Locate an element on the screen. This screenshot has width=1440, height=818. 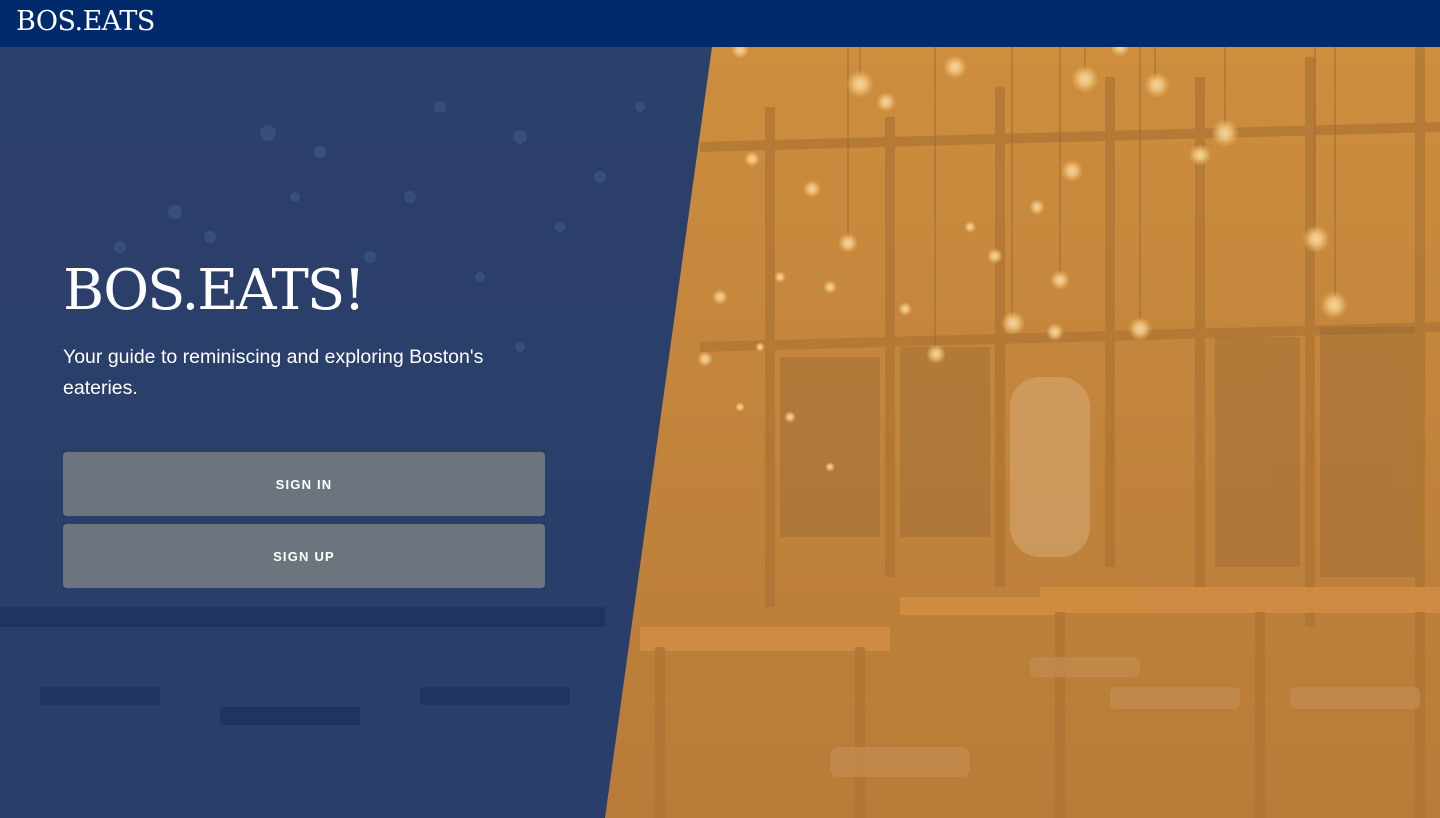
brand-logo-link: BOS.EATS is located at coordinates (85, 22).